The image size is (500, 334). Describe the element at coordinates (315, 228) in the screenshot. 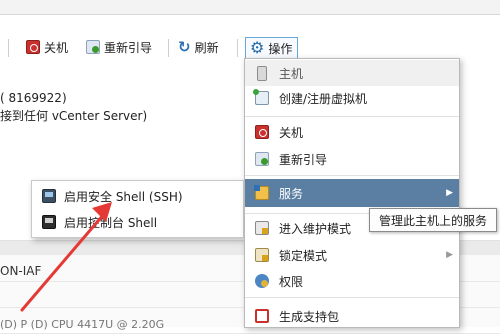

I see `menu-item-label: 进入维护模式` at that location.